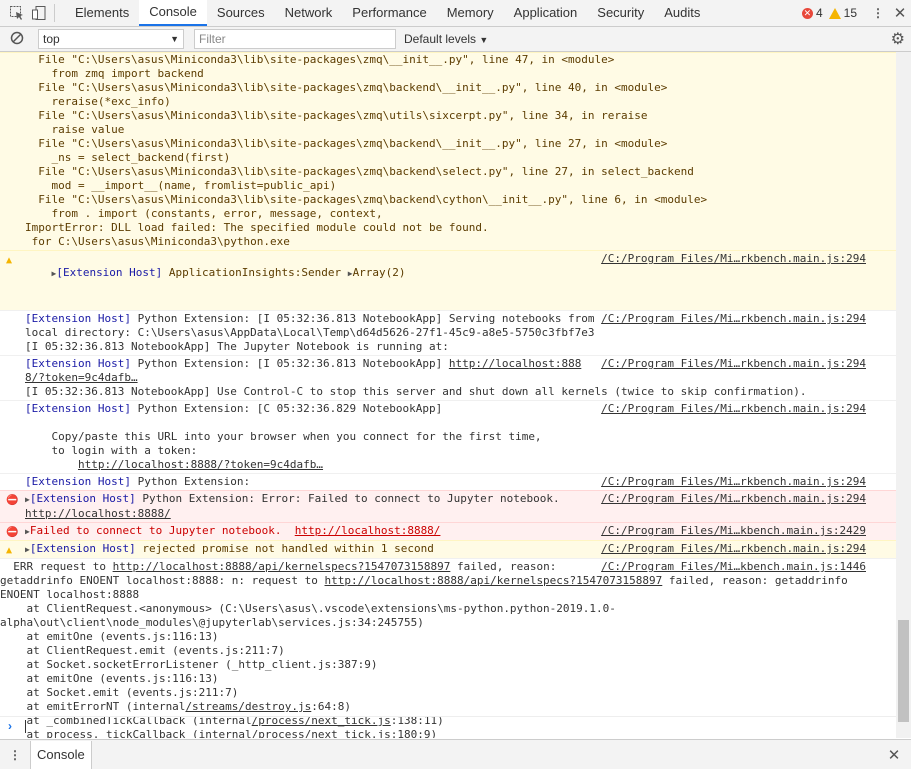 The image size is (911, 769). Describe the element at coordinates (903, 395) in the screenshot. I see `scrollbar` at that location.